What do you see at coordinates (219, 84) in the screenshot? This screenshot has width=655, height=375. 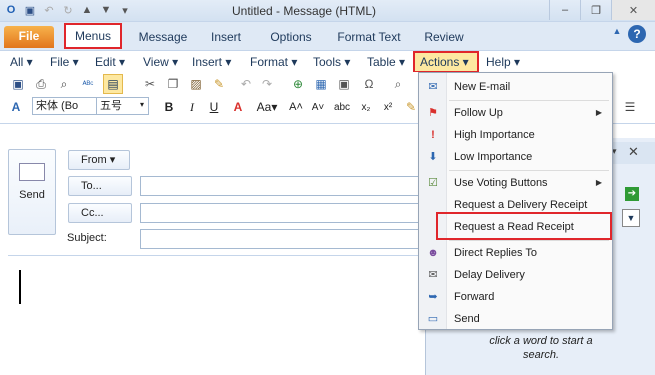 I see `format-painter-icon: ✎` at bounding box center [219, 84].